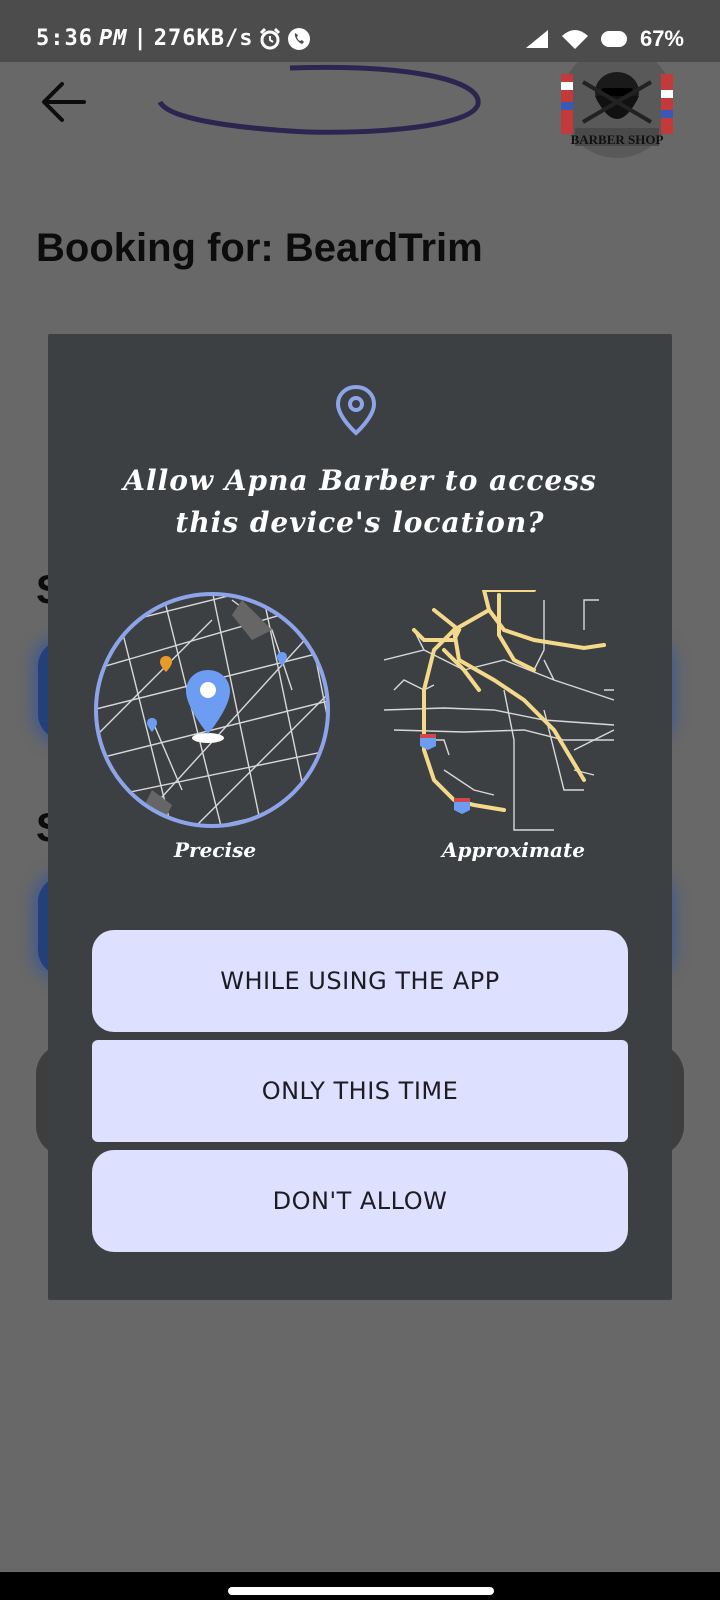 The height and width of the screenshot is (1600, 720). What do you see at coordinates (613, 39) in the screenshot?
I see `battery-icon` at bounding box center [613, 39].